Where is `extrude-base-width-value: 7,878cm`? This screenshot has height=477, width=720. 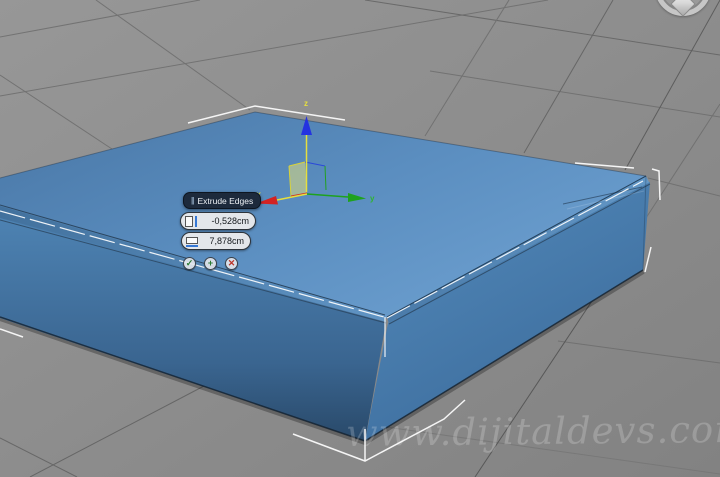 extrude-base-width-value: 7,878cm is located at coordinates (226, 241).